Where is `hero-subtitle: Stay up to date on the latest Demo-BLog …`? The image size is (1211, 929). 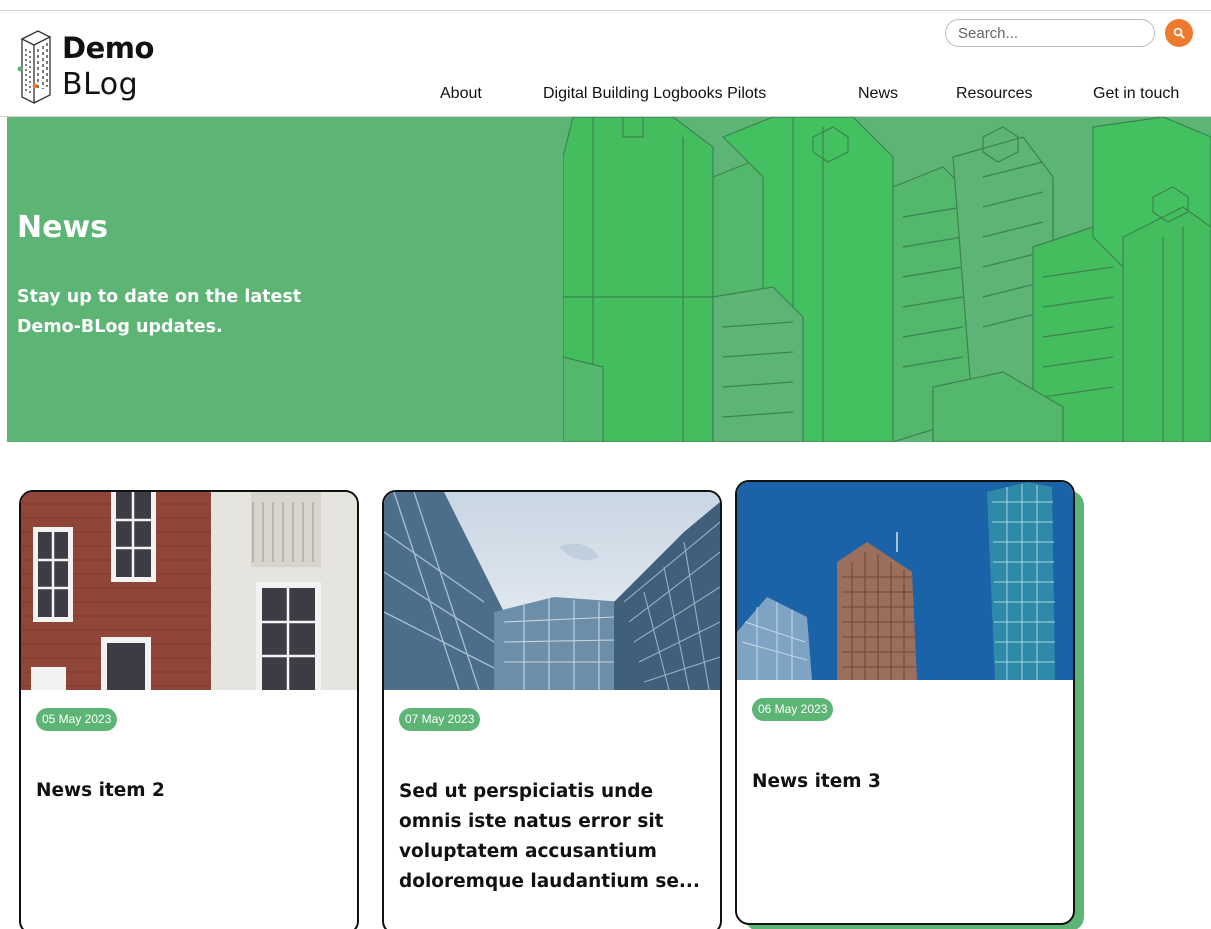
hero-subtitle: Stay up to date on the latest Demo-BLog … is located at coordinates (159, 312).